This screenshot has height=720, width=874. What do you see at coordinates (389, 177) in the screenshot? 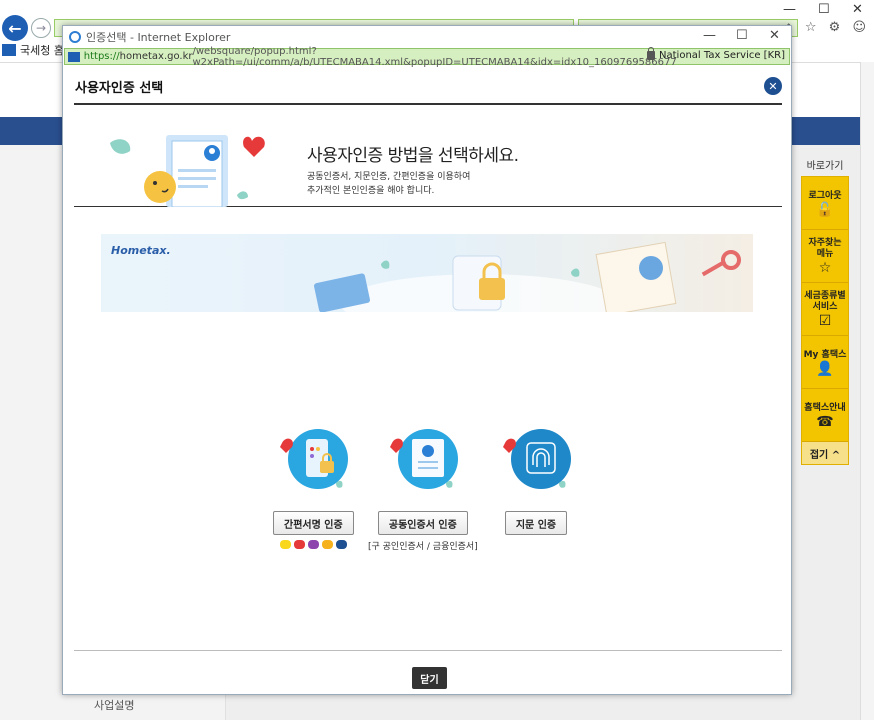
I see `intro-description-line: 공동인증서, 지문인증, 간편인증을 이용하여` at bounding box center [389, 177].